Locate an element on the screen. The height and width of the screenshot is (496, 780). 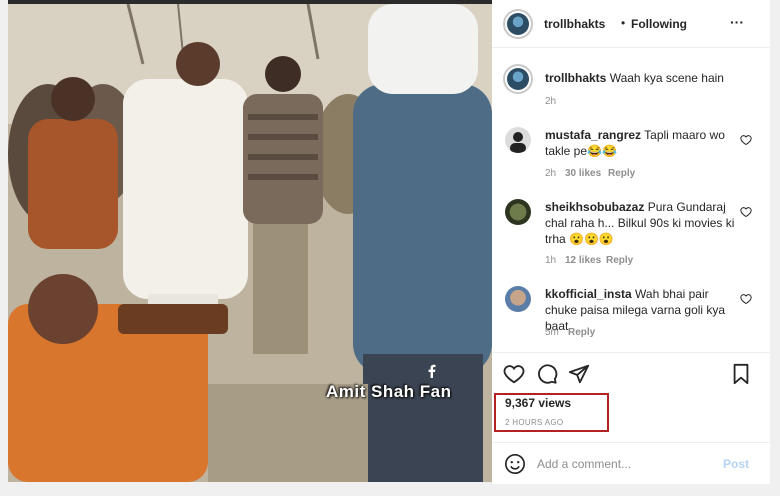
comment-username: mustafa_rangrez is located at coordinates (593, 135).